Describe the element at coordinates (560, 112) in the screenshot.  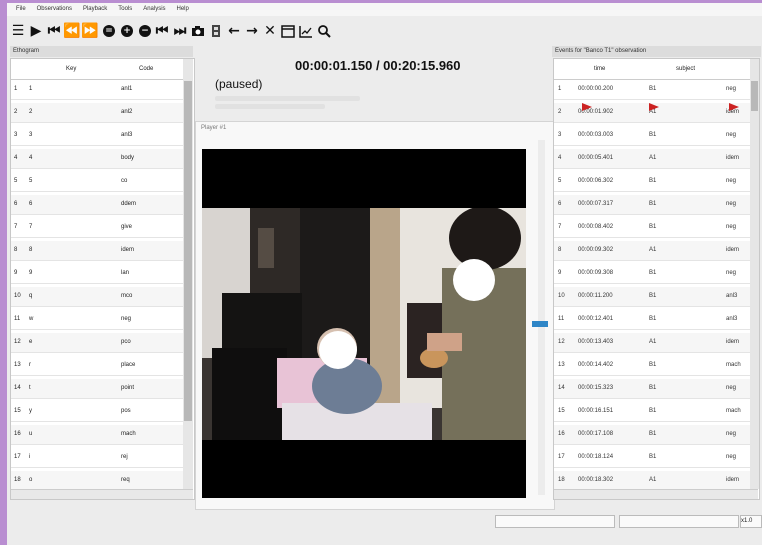
I see `row-number: 2` at that location.